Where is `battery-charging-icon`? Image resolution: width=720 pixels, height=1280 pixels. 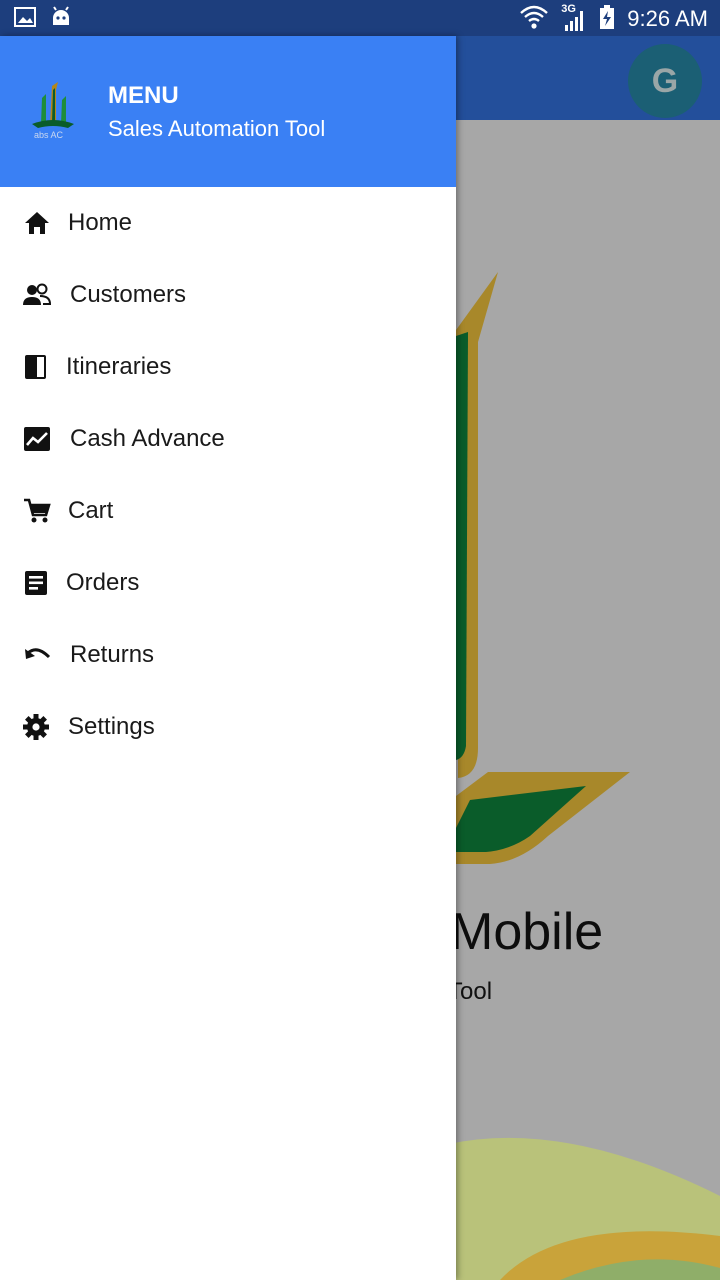 battery-charging-icon is located at coordinates (607, 19).